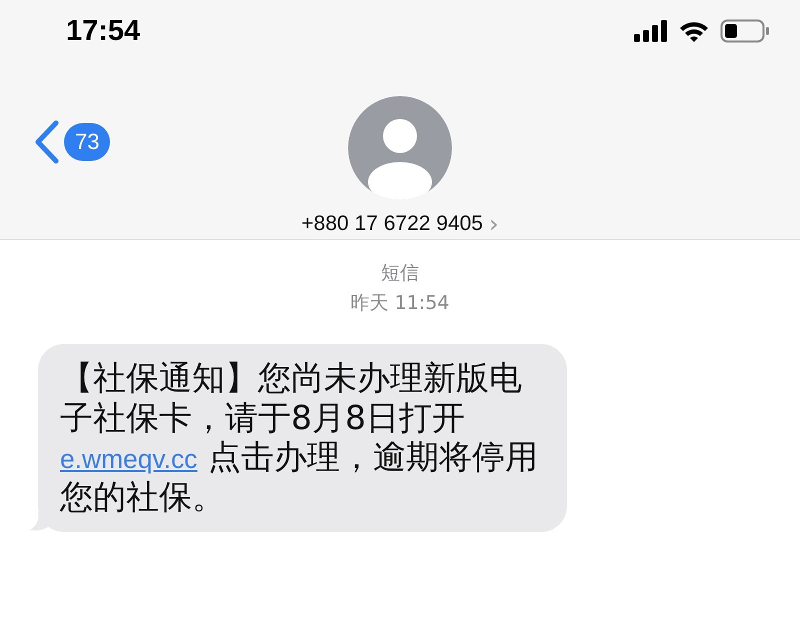 The width and height of the screenshot is (800, 644). Describe the element at coordinates (299, 437) in the screenshot. I see `message-text: 【社保通知】您尚未办理新版电子社保卡，请于8月8日打开 e.wmeqv.cc 点击办理，逾期将停用您的社保。` at that location.